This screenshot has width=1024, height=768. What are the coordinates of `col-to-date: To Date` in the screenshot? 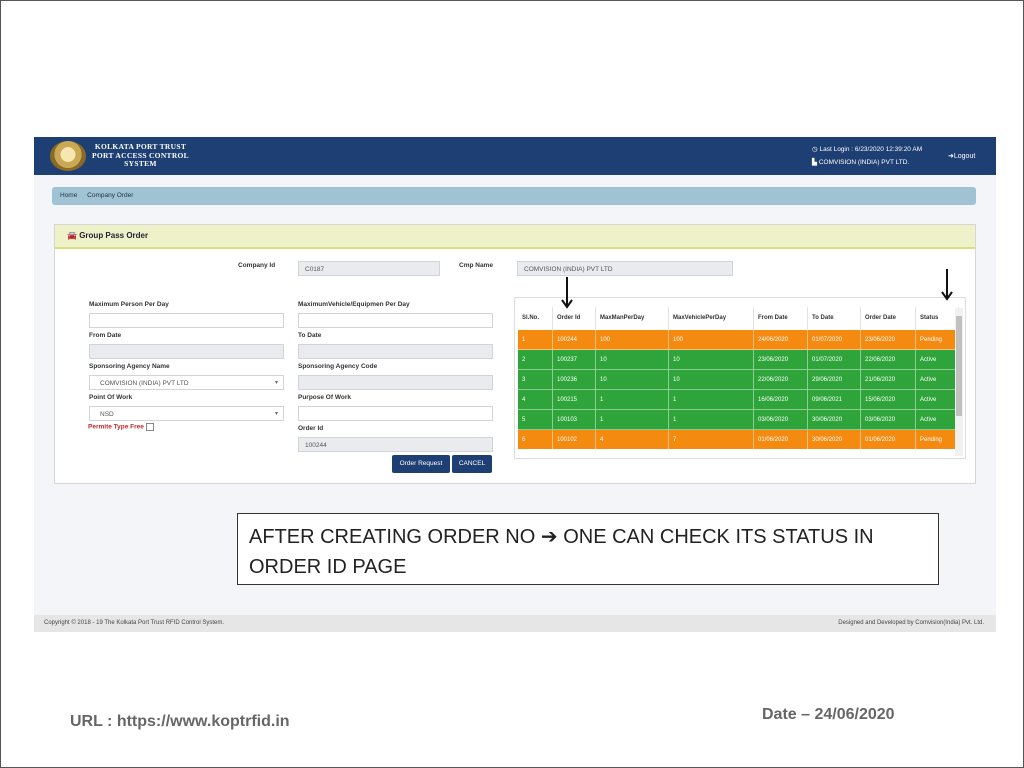 It's located at (834, 318).